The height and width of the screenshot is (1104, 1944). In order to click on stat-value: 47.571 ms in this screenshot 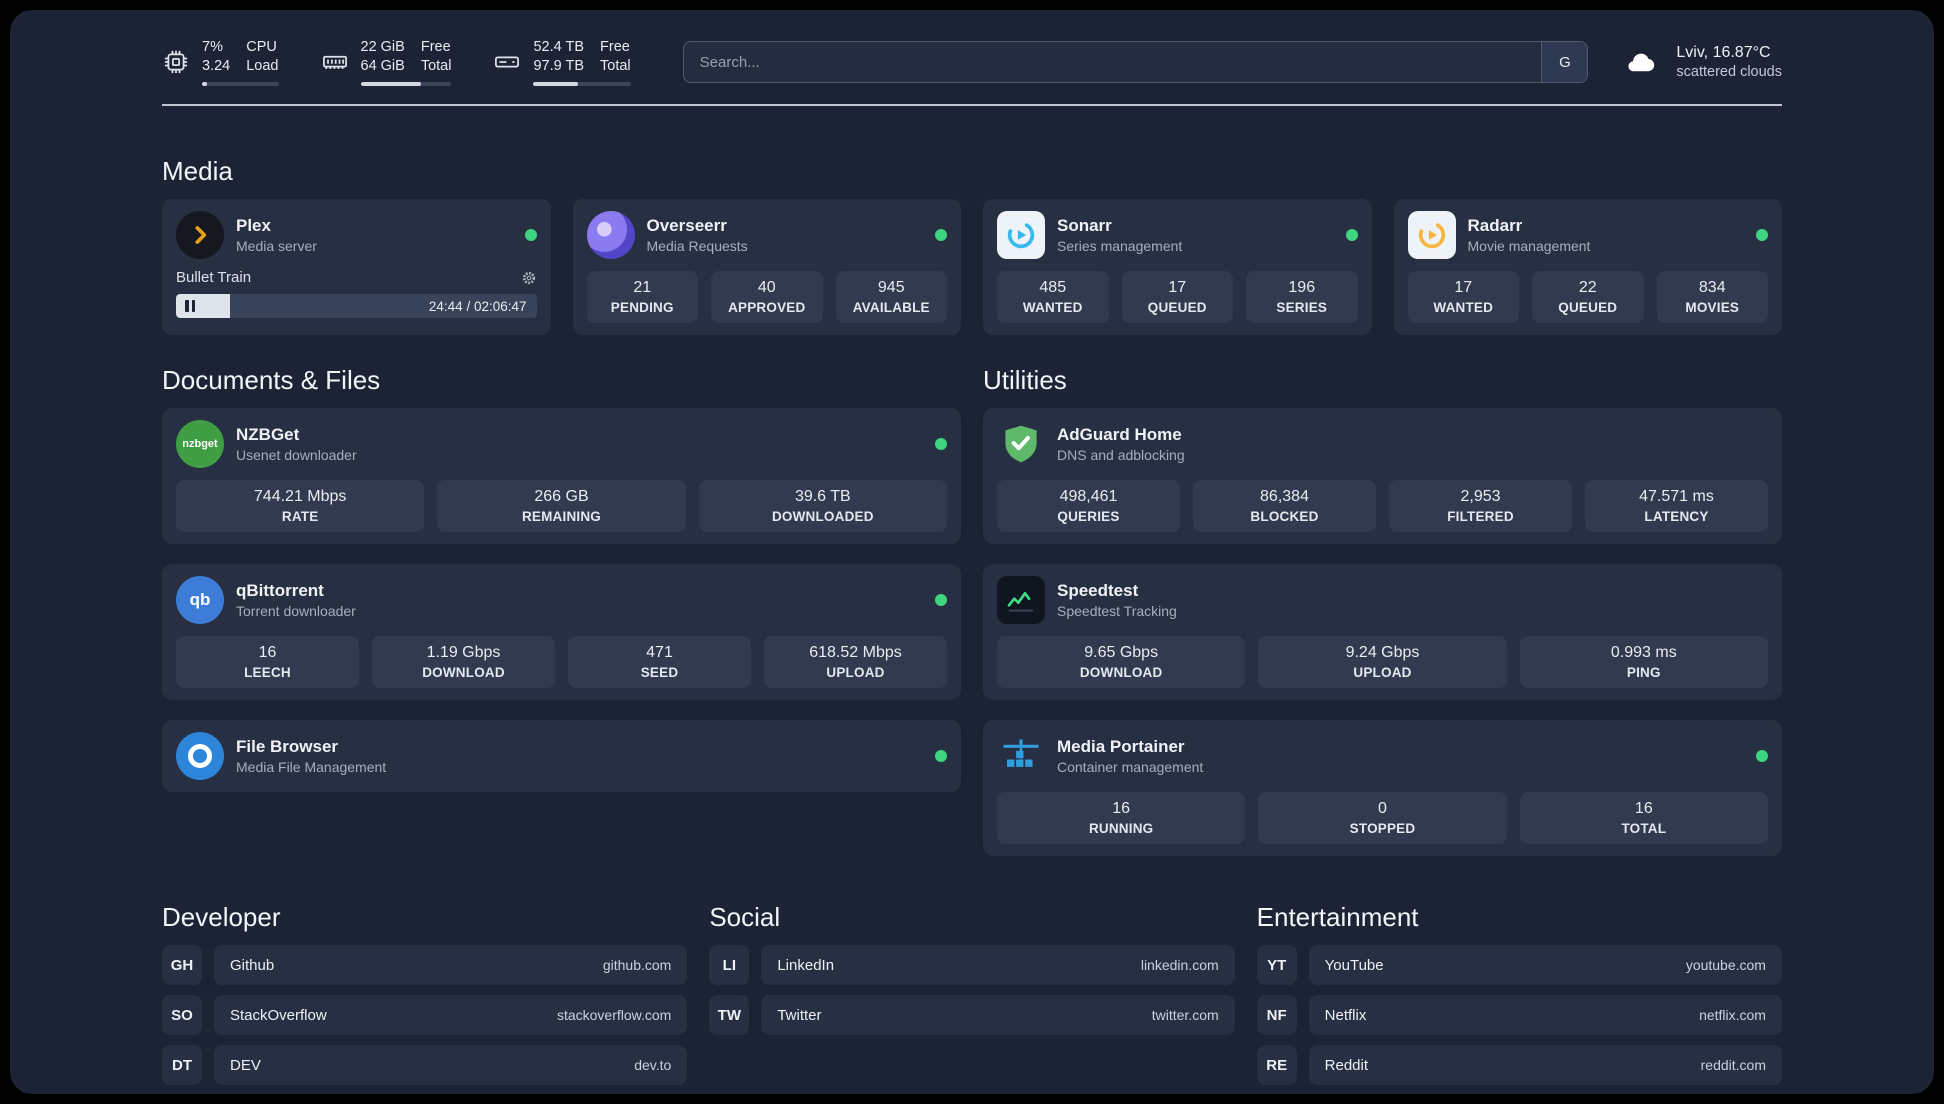, I will do `click(1676, 496)`.